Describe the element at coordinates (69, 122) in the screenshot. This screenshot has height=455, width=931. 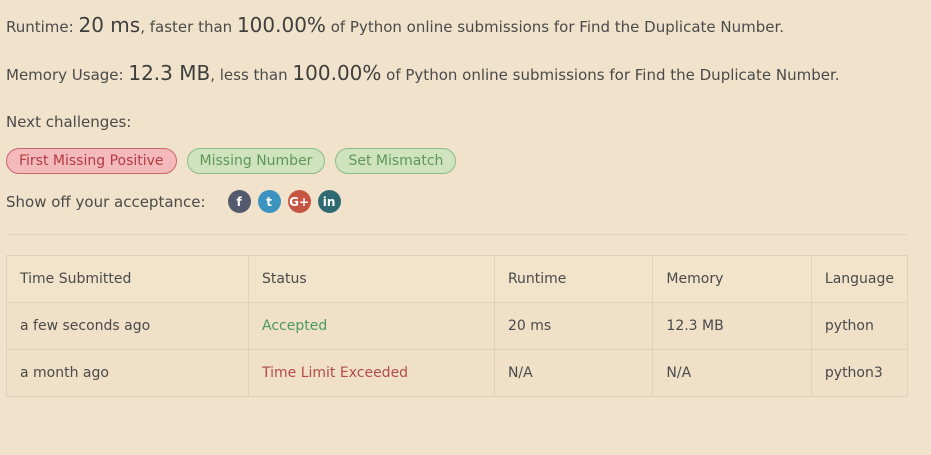
I see `next-challenges-label: Next challenges:` at that location.